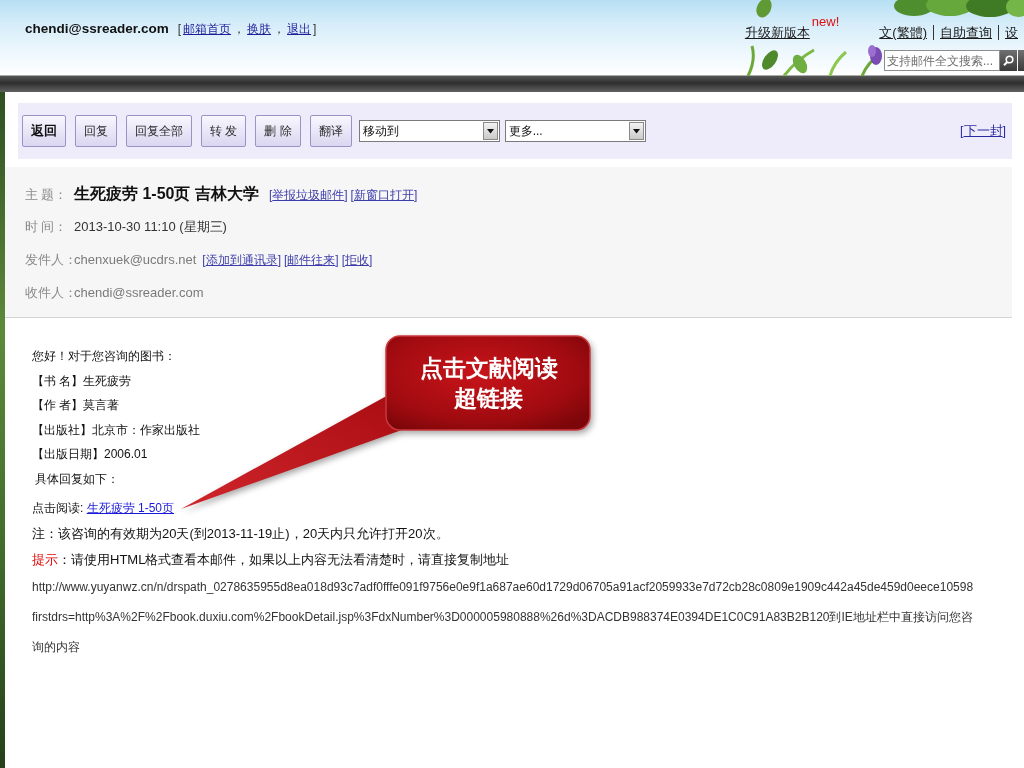 The image size is (1024, 768). What do you see at coordinates (284, 559) in the screenshot?
I see `tip-text: ：请使用HTML格式查看本邮件，如果以上内容无法看清楚时，请直接复制地址` at bounding box center [284, 559].